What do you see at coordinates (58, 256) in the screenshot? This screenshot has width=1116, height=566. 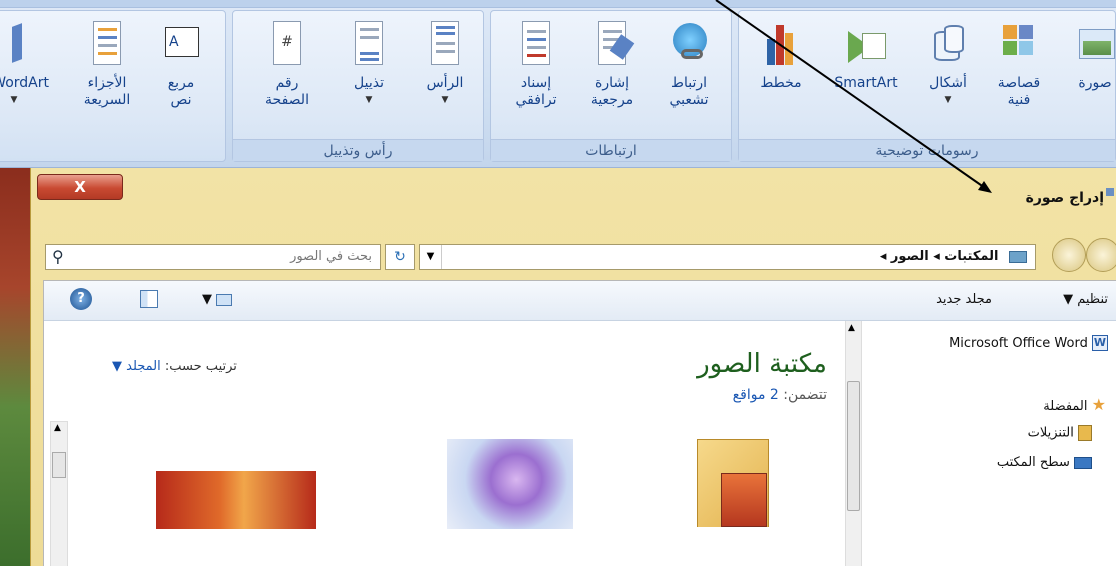 I see `search-icon: ⚲` at bounding box center [58, 256].